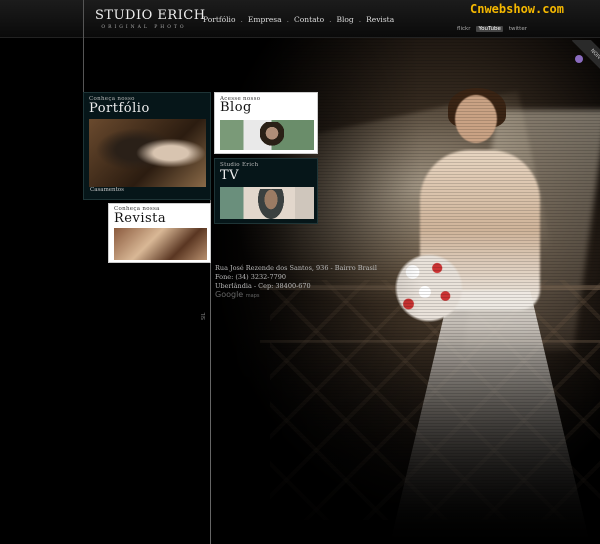 The width and height of the screenshot is (600, 544). What do you see at coordinates (309, 19) in the screenshot?
I see `nav-contato: Contato` at bounding box center [309, 19].